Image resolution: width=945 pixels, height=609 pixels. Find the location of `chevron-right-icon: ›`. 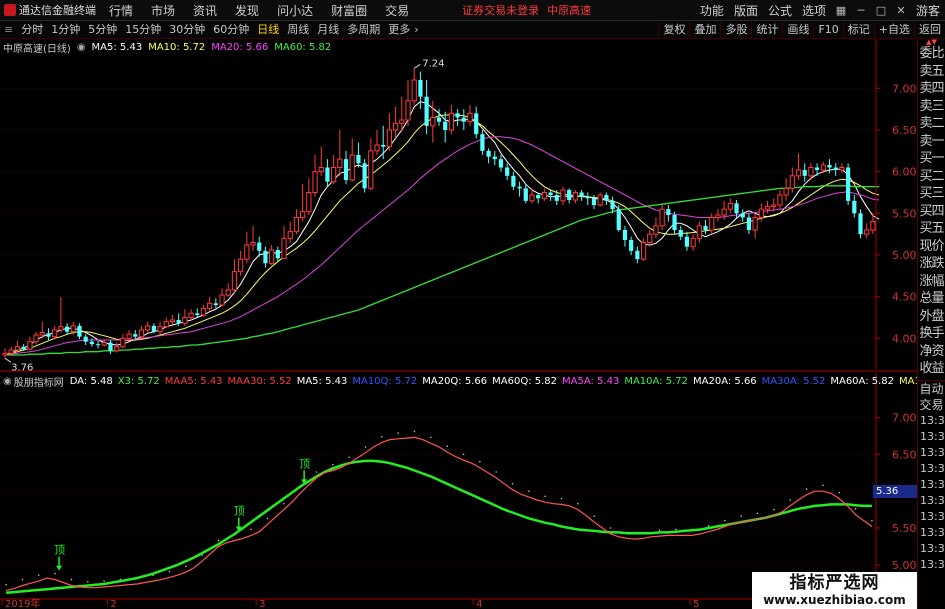

chevron-right-icon: › is located at coordinates (416, 30).